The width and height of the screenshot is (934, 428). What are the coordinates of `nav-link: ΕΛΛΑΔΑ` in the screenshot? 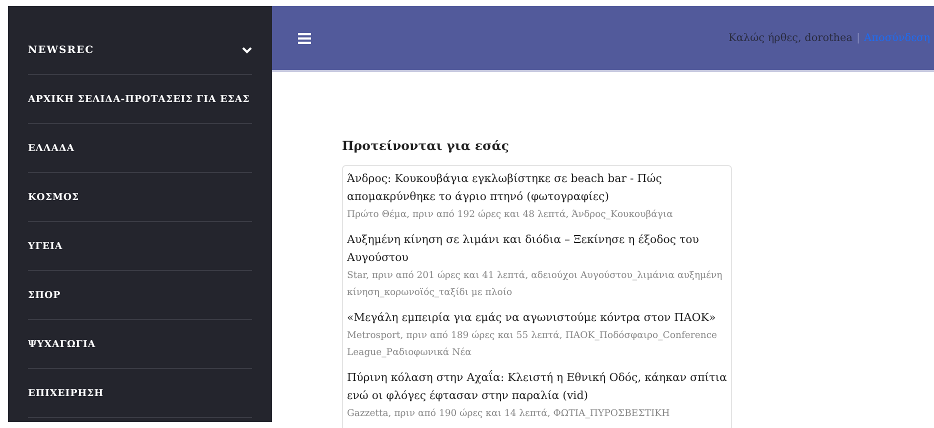 It's located at (51, 148).